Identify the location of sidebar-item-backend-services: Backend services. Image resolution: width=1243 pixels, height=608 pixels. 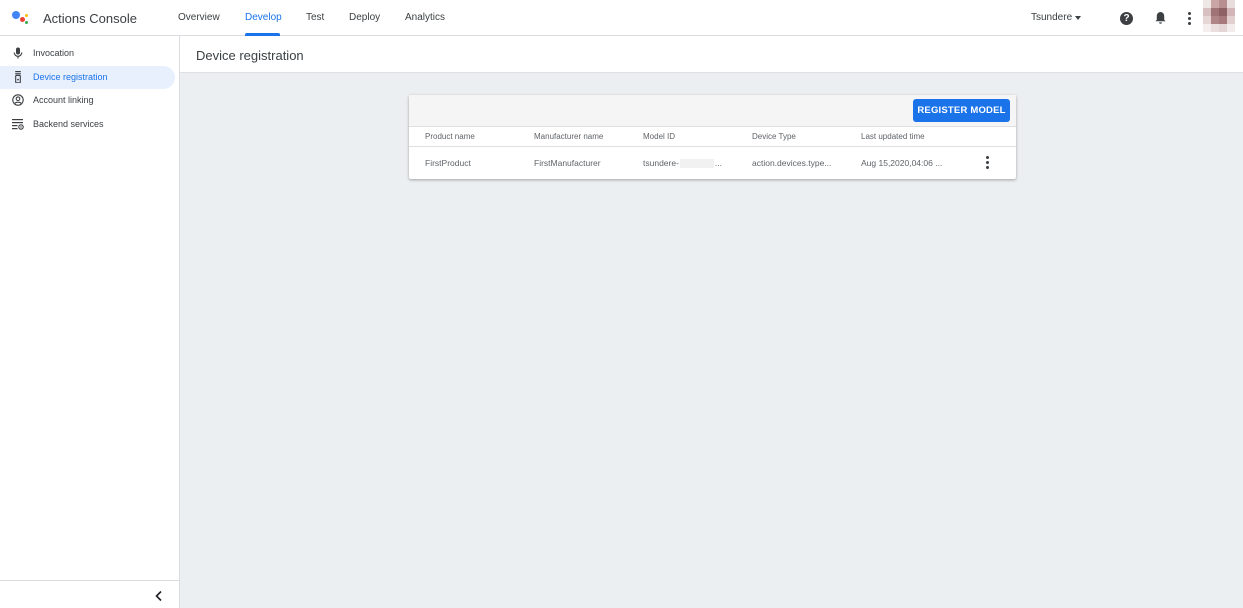
(87, 124).